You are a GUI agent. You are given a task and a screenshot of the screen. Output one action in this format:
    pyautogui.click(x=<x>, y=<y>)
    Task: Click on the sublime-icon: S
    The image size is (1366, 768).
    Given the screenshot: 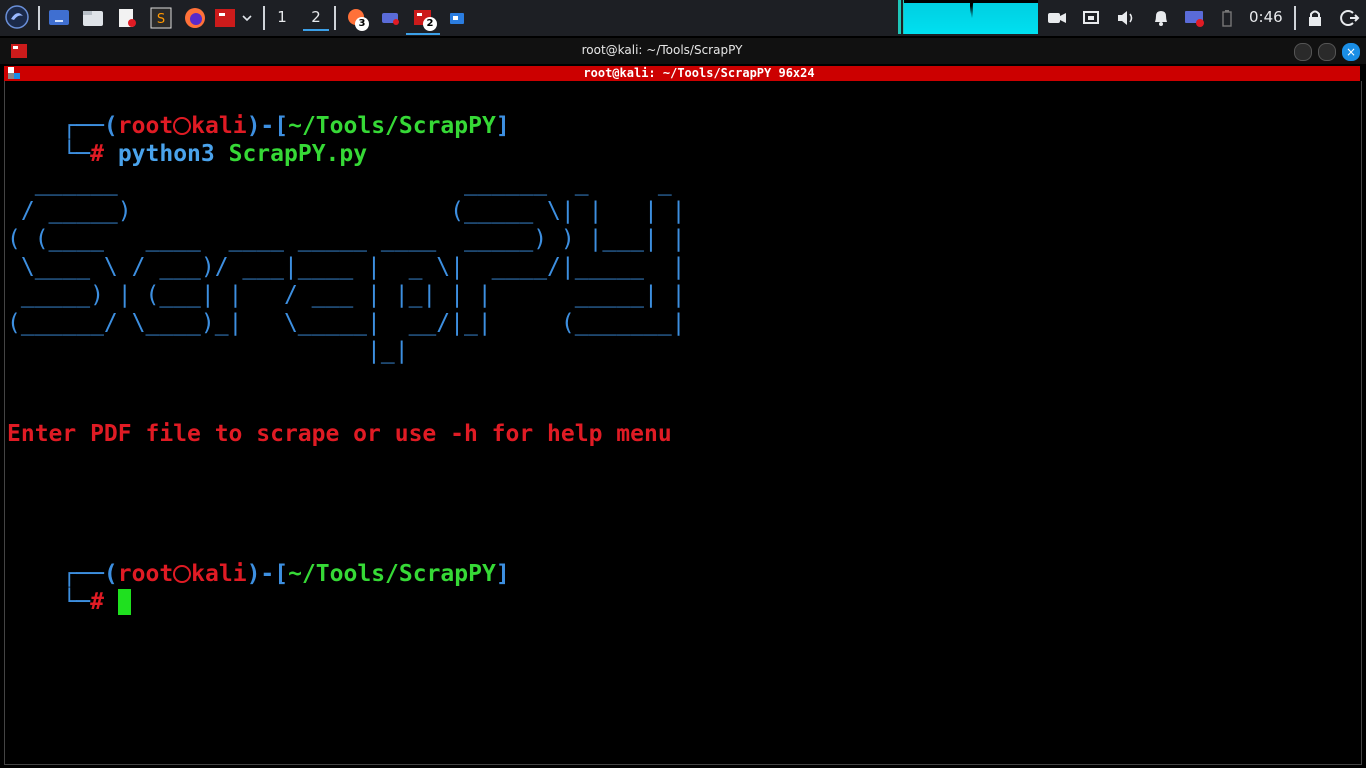 What is the action you would take?
    pyautogui.click(x=161, y=18)
    